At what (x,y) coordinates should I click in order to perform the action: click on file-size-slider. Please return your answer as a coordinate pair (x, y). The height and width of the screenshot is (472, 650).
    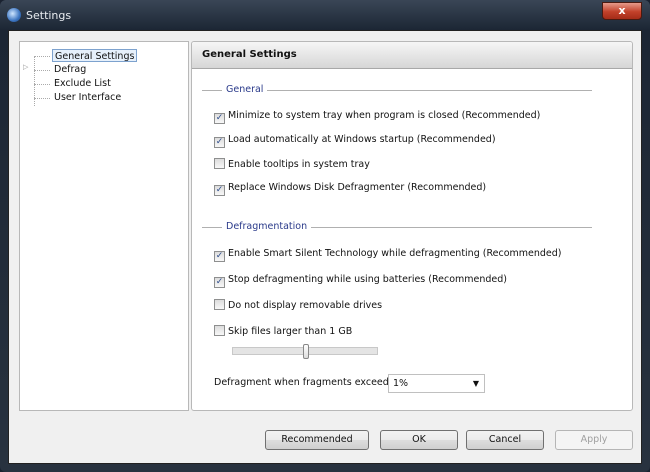
    Looking at the image, I should click on (305, 351).